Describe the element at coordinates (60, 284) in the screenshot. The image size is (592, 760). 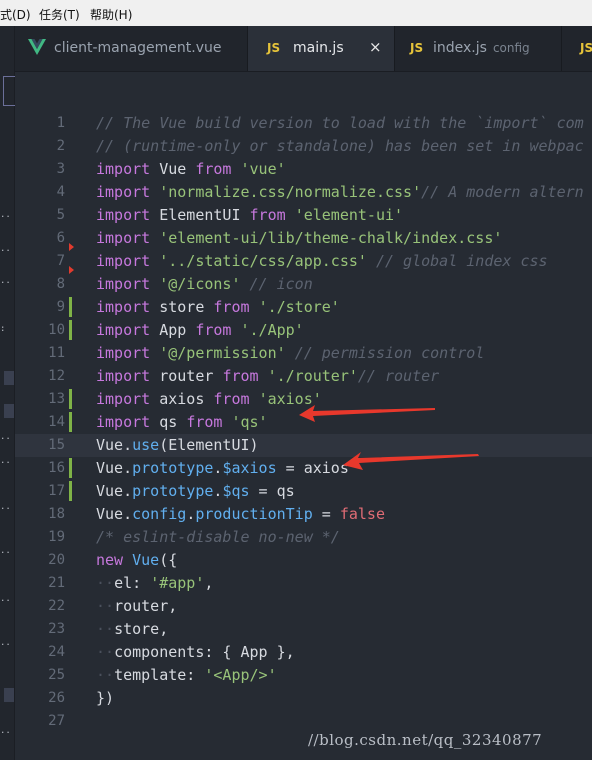
I see `line-number: 8` at that location.